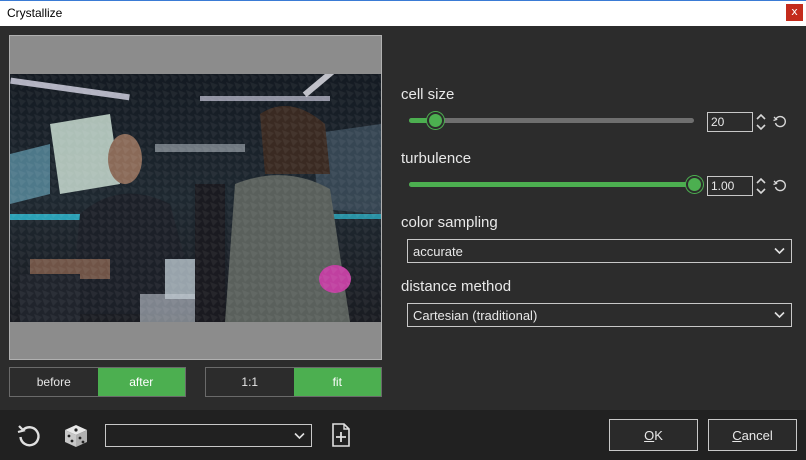  I want to click on zoom-1to1-option: 1:1, so click(250, 382).